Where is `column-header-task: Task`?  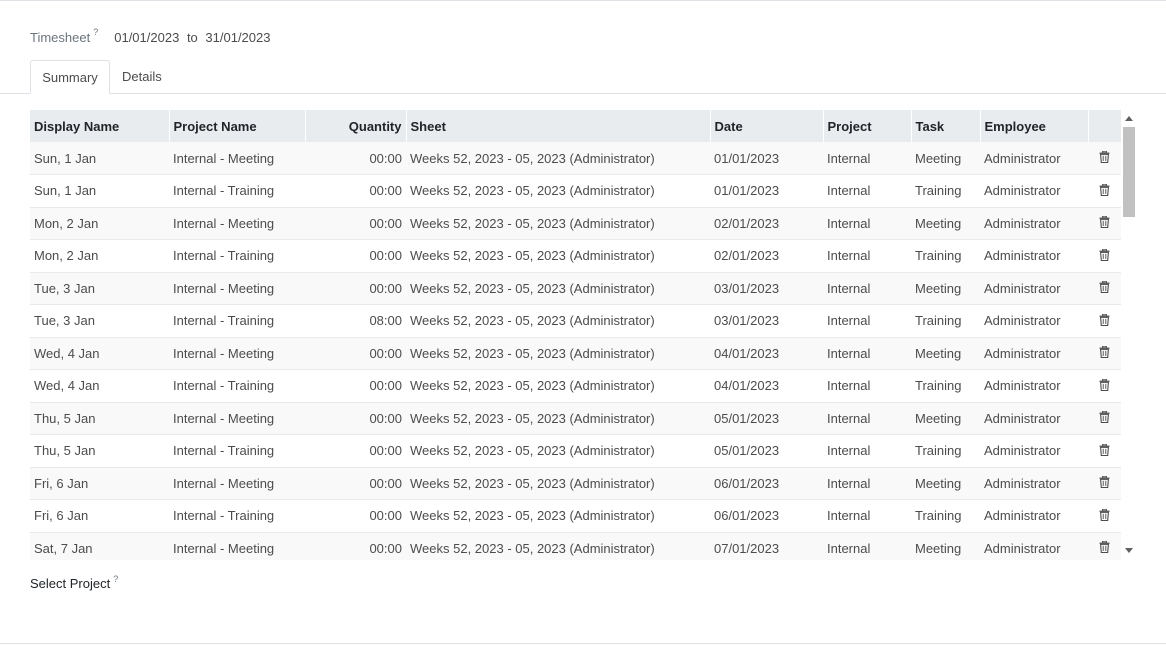 column-header-task: Task is located at coordinates (946, 126).